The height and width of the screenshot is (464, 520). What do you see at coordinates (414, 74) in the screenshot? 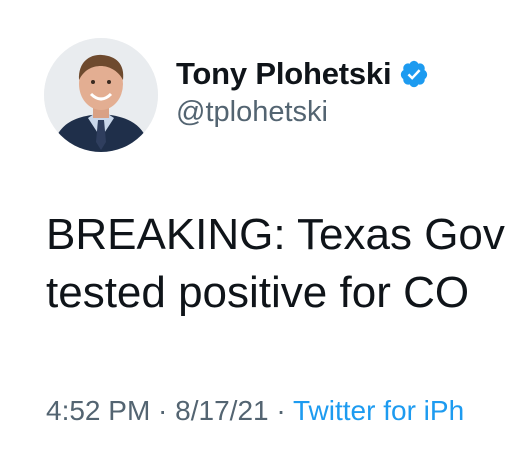
I see `verified-badge-icon` at bounding box center [414, 74].